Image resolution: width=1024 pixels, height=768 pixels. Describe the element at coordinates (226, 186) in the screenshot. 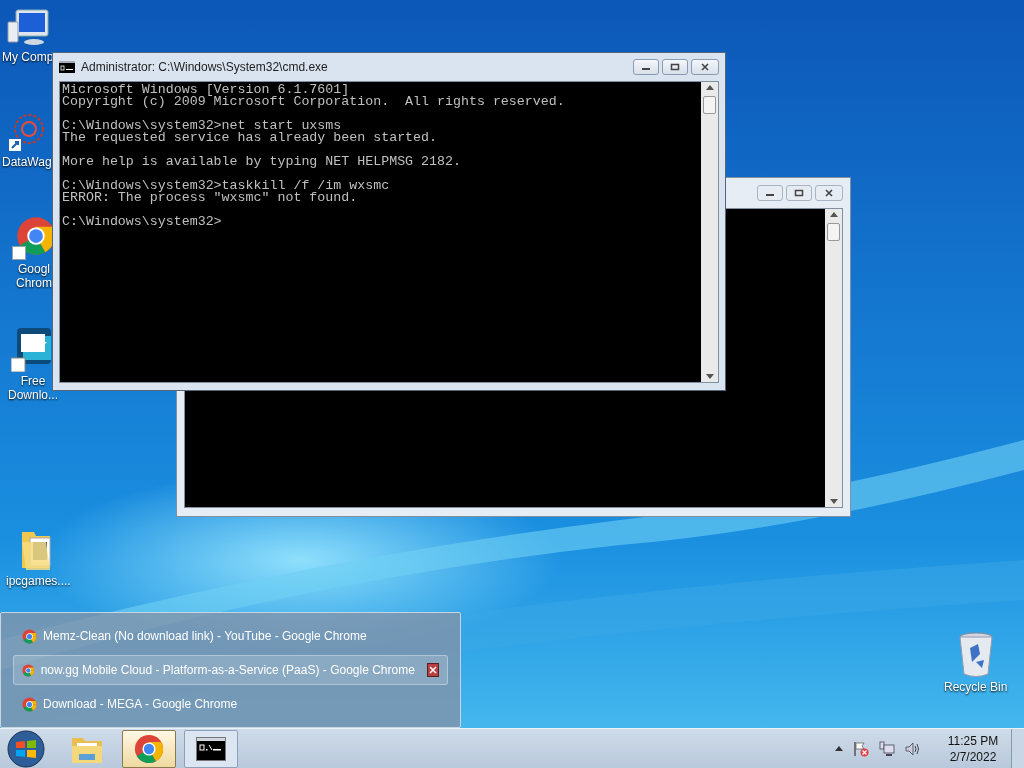

I see `console-line: C:\Windows\system32>taskkill /f /im wxsmc` at that location.